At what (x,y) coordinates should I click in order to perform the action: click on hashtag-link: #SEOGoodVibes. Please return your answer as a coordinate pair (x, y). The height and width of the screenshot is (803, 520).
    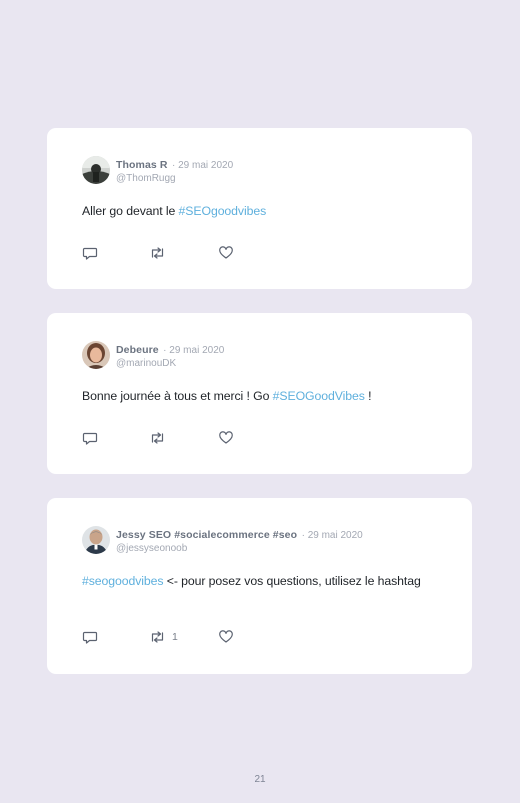
    Looking at the image, I should click on (319, 396).